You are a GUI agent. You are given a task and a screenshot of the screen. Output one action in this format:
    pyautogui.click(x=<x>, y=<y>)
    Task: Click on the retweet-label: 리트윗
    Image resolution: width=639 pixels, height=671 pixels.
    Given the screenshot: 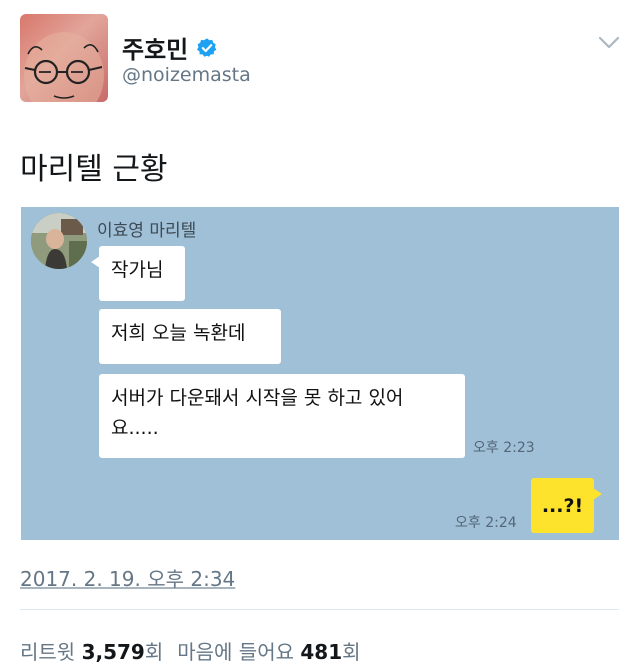 What is the action you would take?
    pyautogui.click(x=48, y=652)
    